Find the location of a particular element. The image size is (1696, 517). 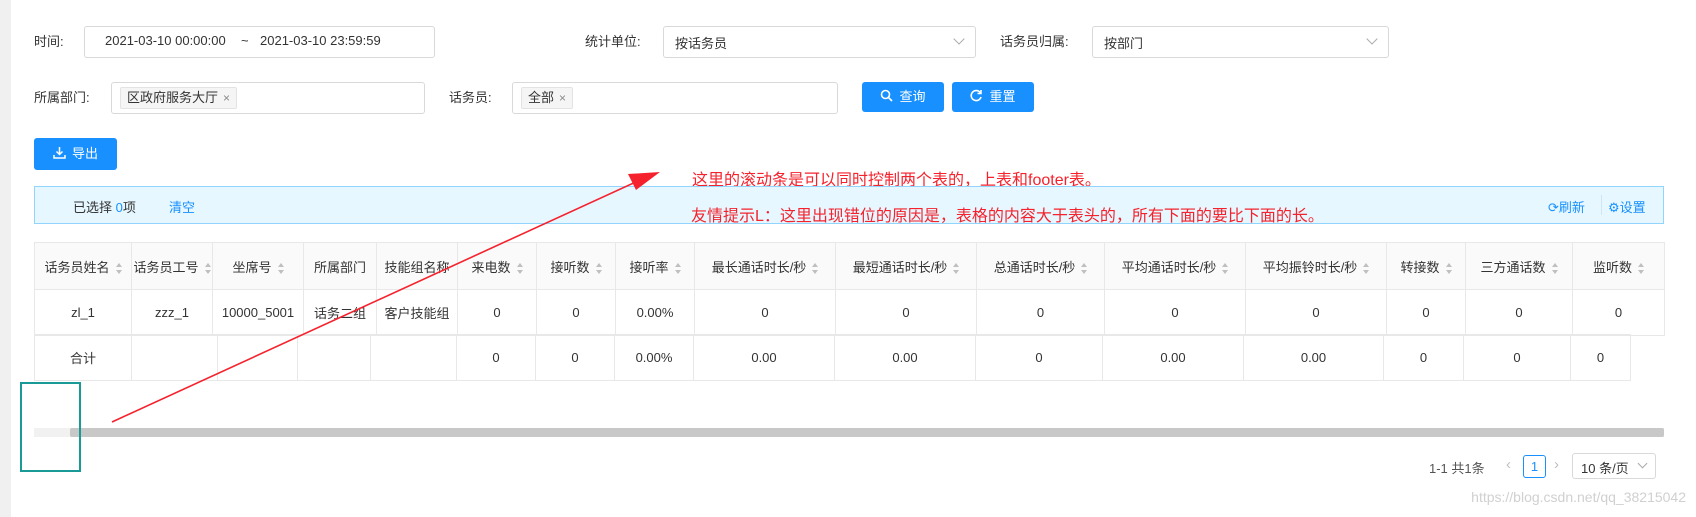

page-size-value: 10 条/页 is located at coordinates (1605, 468).